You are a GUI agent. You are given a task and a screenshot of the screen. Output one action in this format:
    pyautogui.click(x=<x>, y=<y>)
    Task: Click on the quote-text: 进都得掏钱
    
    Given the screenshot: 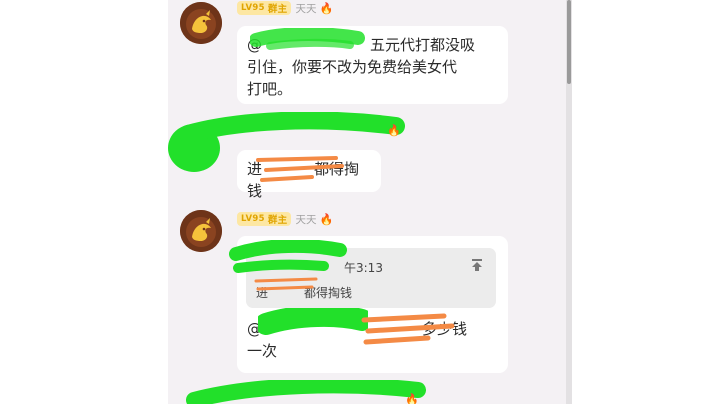 What is the action you would take?
    pyautogui.click(x=304, y=293)
    